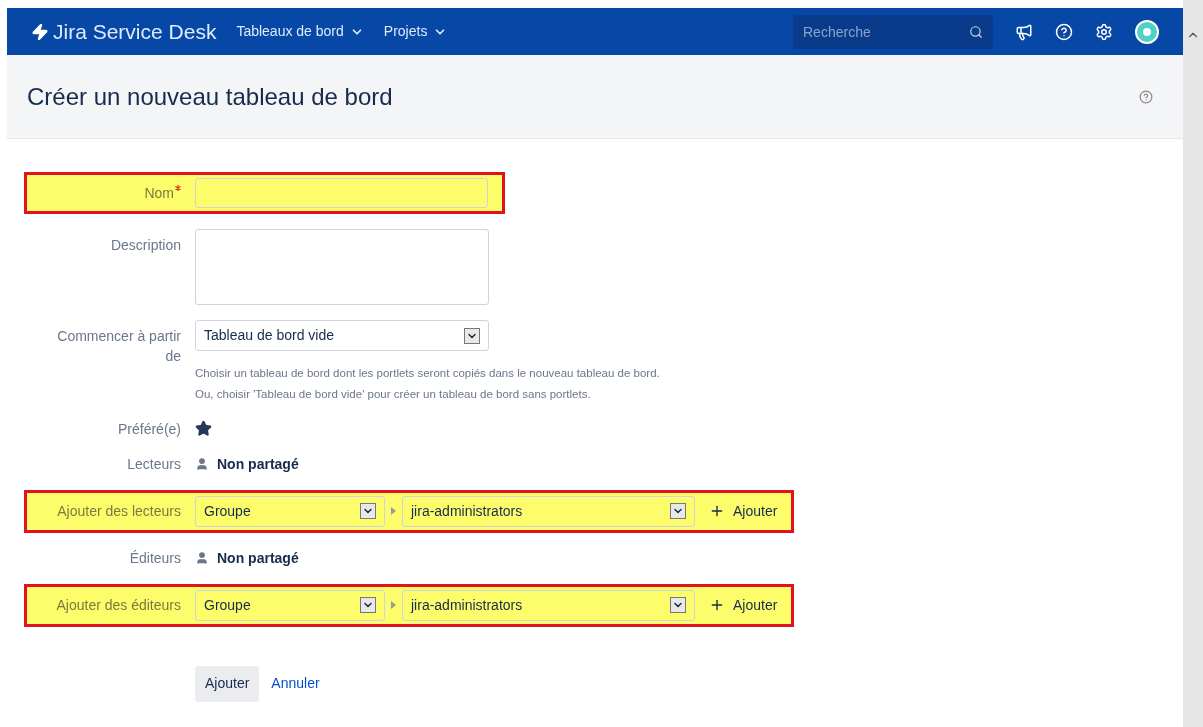  I want to click on megaphone-icon, so click(1024, 31).